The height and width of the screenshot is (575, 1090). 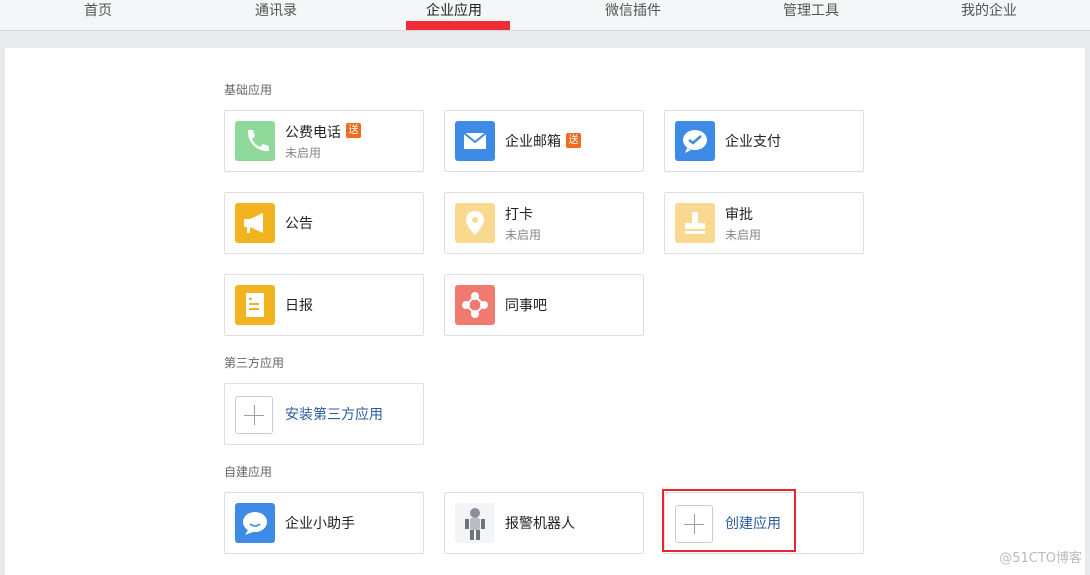 I want to click on plus-icon, so click(x=254, y=415).